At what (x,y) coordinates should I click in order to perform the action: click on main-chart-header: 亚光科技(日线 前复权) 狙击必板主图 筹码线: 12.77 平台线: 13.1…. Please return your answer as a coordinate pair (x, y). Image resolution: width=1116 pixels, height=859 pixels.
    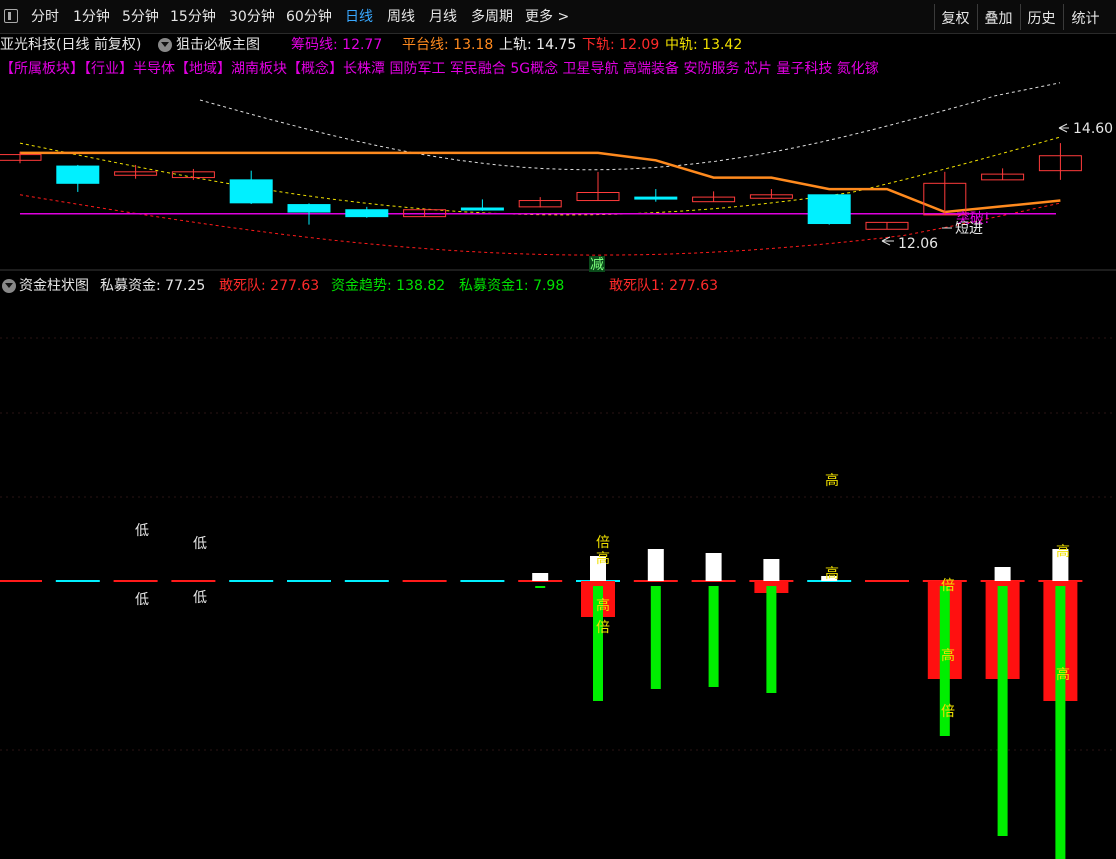
    Looking at the image, I should click on (558, 45).